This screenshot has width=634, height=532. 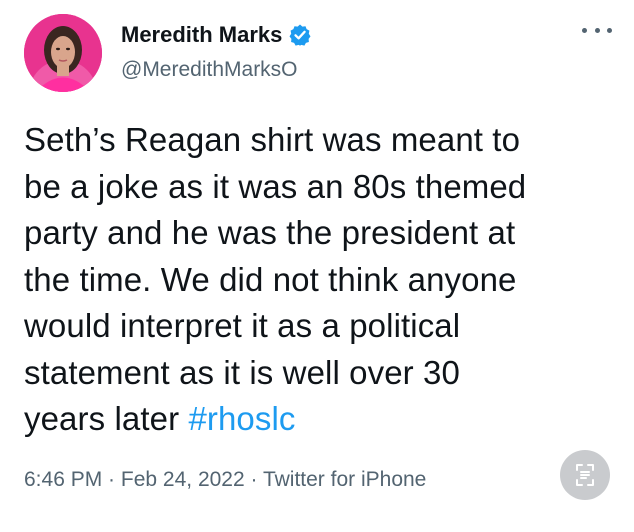 I want to click on tweet-date: Feb 24, 2022, so click(x=183, y=479).